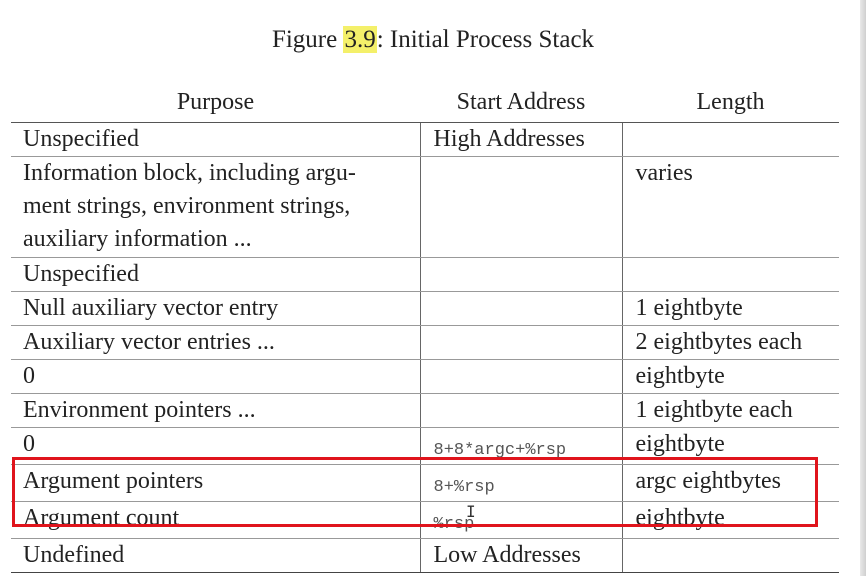  What do you see at coordinates (360, 39) in the screenshot?
I see `figure-number-highlight: 3.9` at bounding box center [360, 39].